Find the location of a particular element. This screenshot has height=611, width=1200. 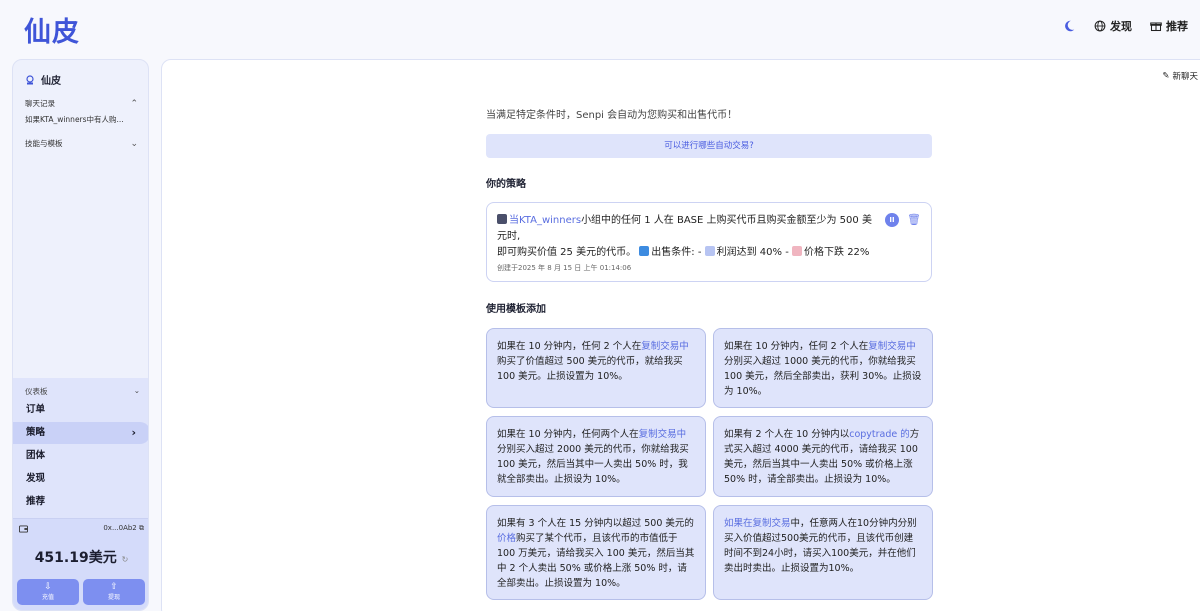

template-text: 如果在 10 分钟内，任何两个人在 is located at coordinates (568, 434).